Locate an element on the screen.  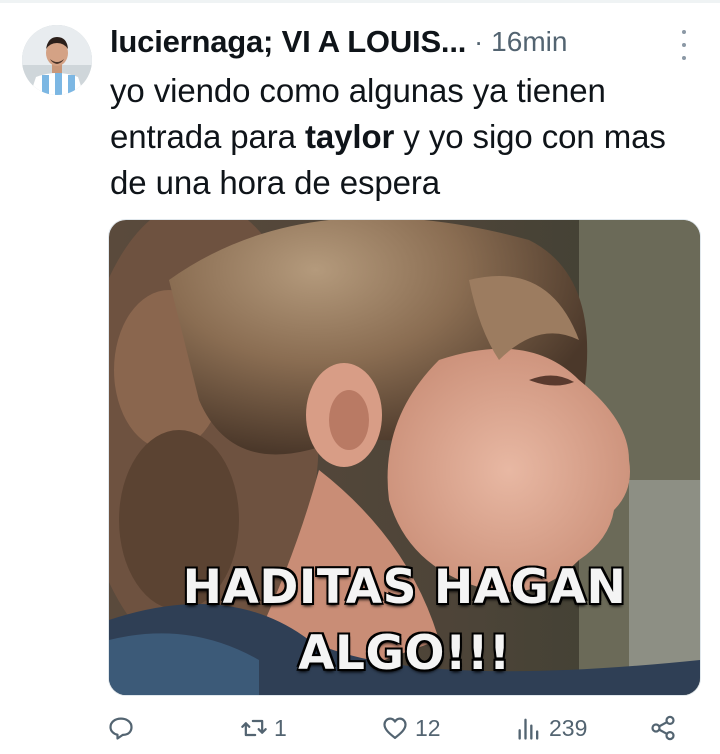
tweet-text-bold: taylor is located at coordinates (350, 136).